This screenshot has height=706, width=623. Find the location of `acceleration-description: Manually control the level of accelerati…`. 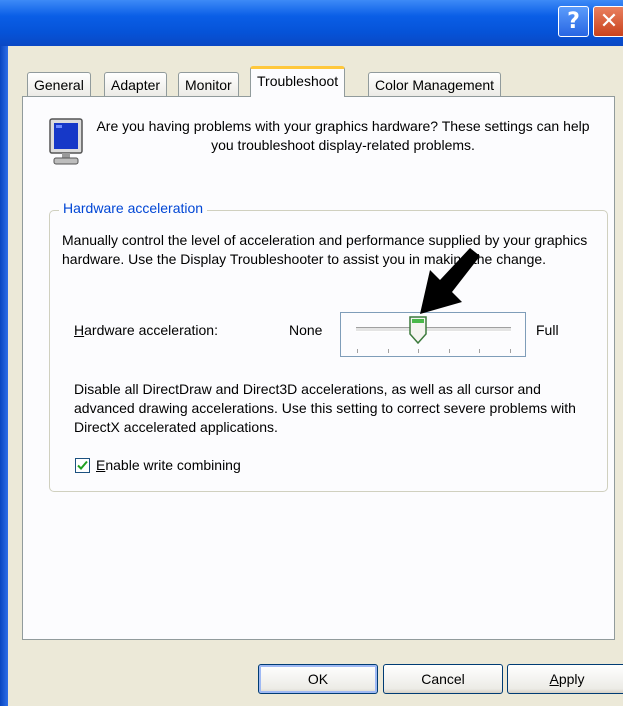

acceleration-description: Manually control the level of accelerati… is located at coordinates (325, 249).